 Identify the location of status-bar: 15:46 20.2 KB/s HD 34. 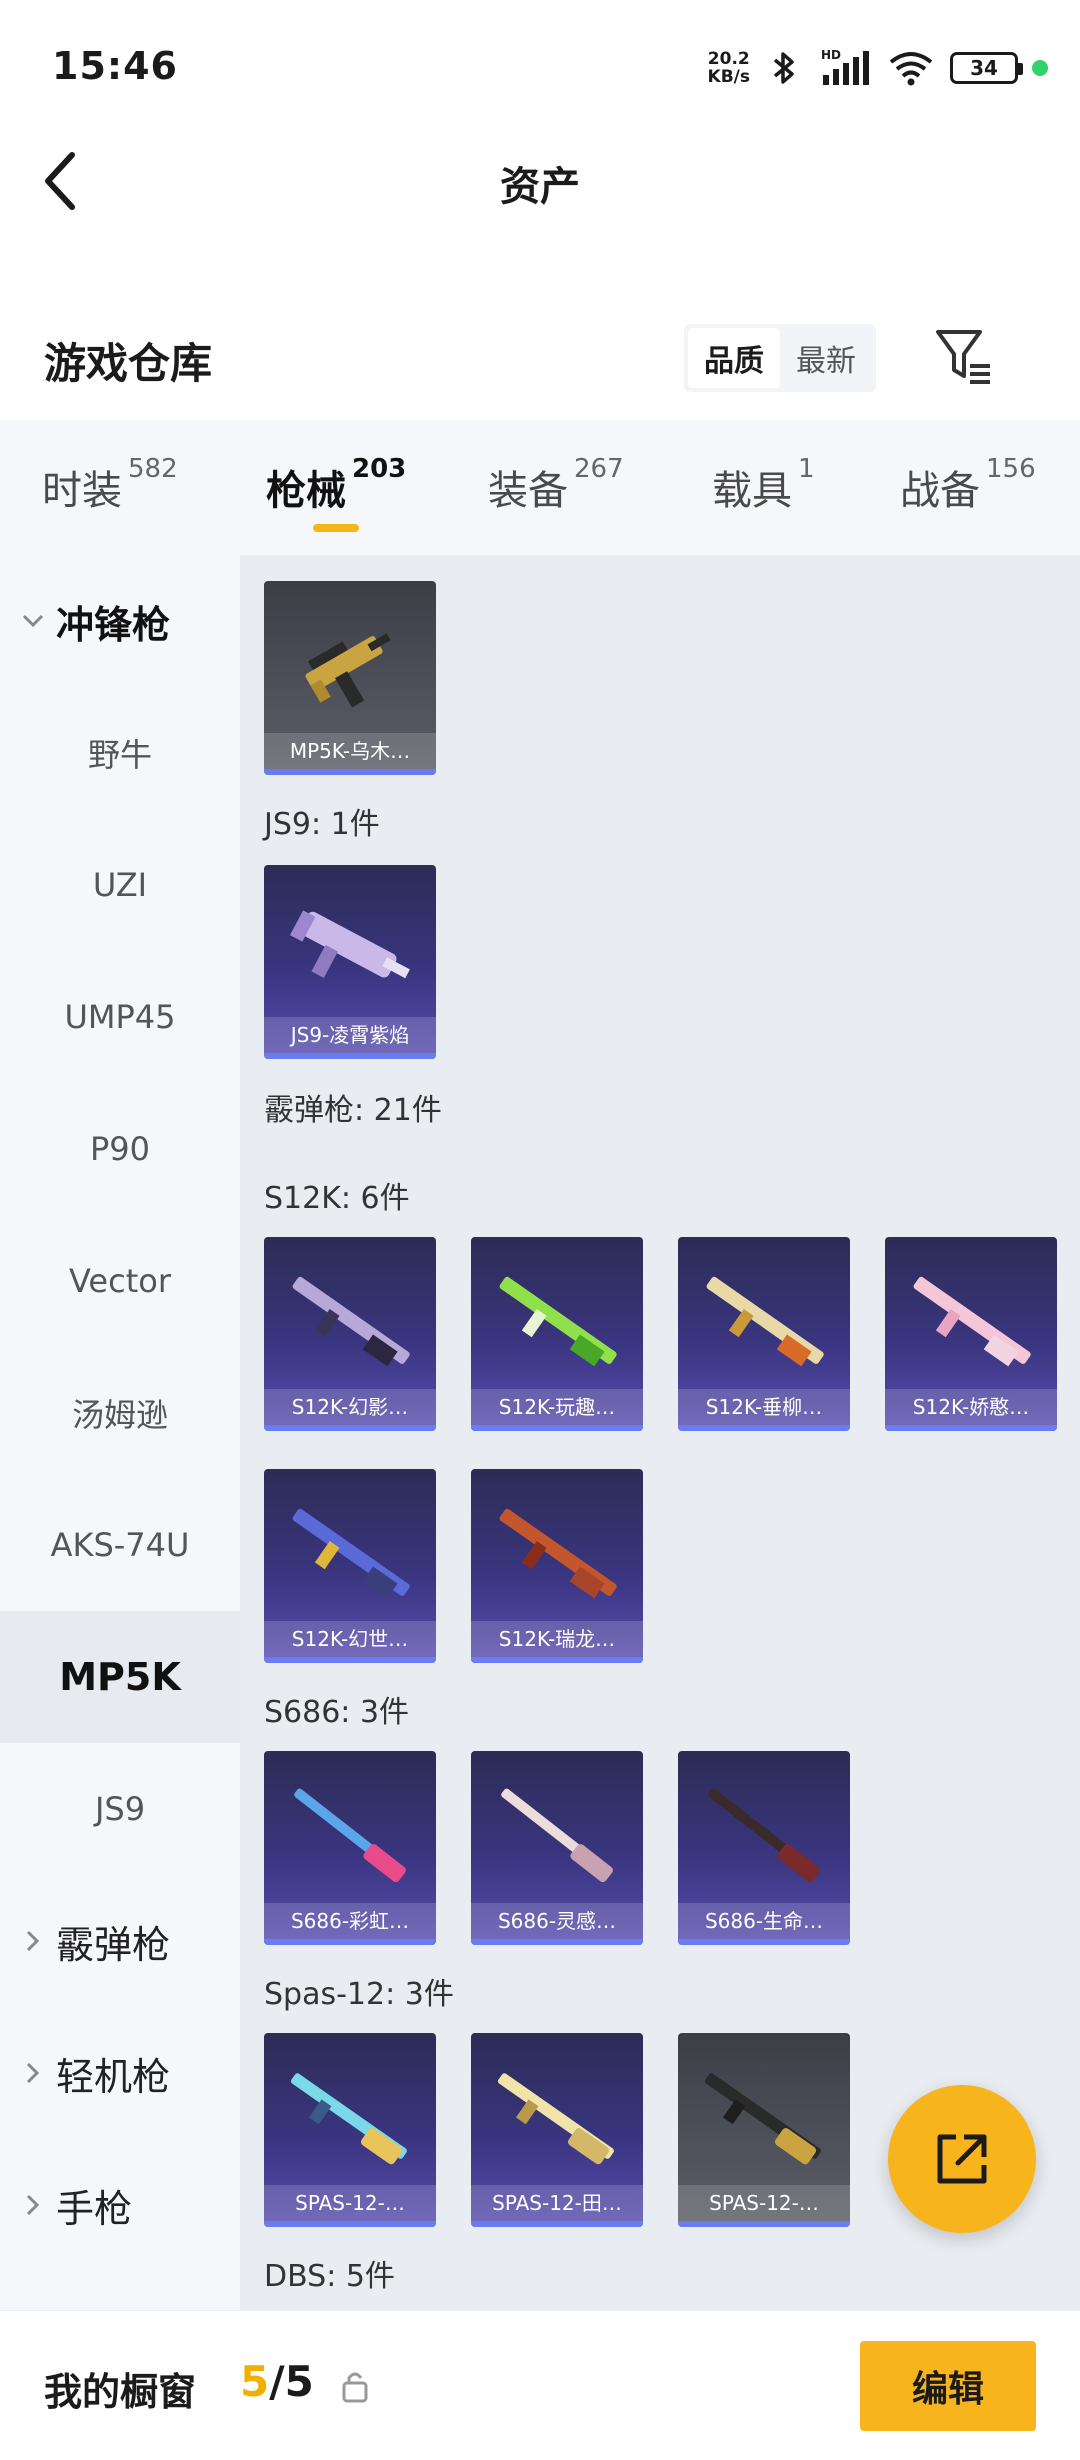
(540, 70).